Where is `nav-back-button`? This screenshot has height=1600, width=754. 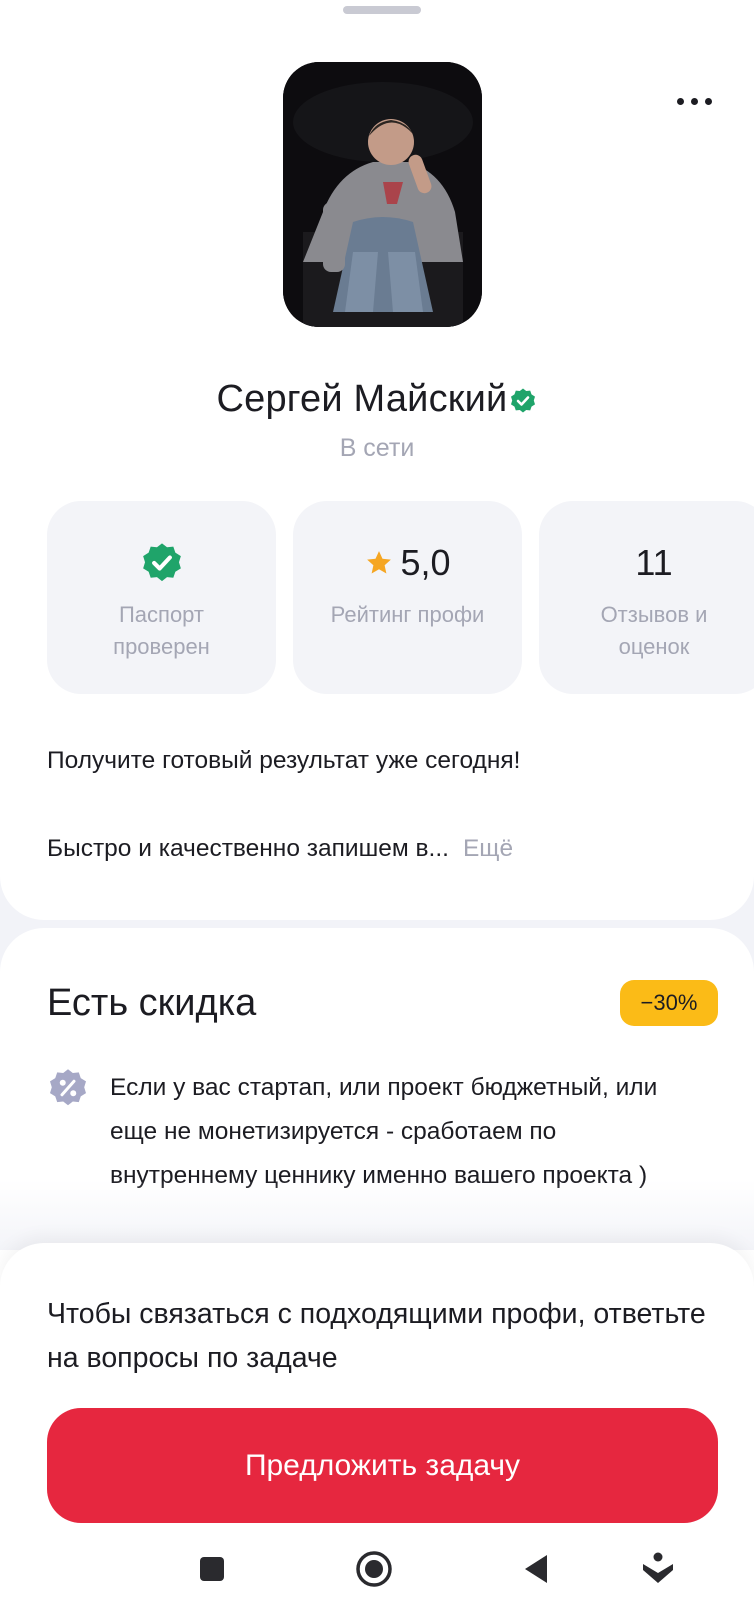
nav-back-button is located at coordinates (536, 1569).